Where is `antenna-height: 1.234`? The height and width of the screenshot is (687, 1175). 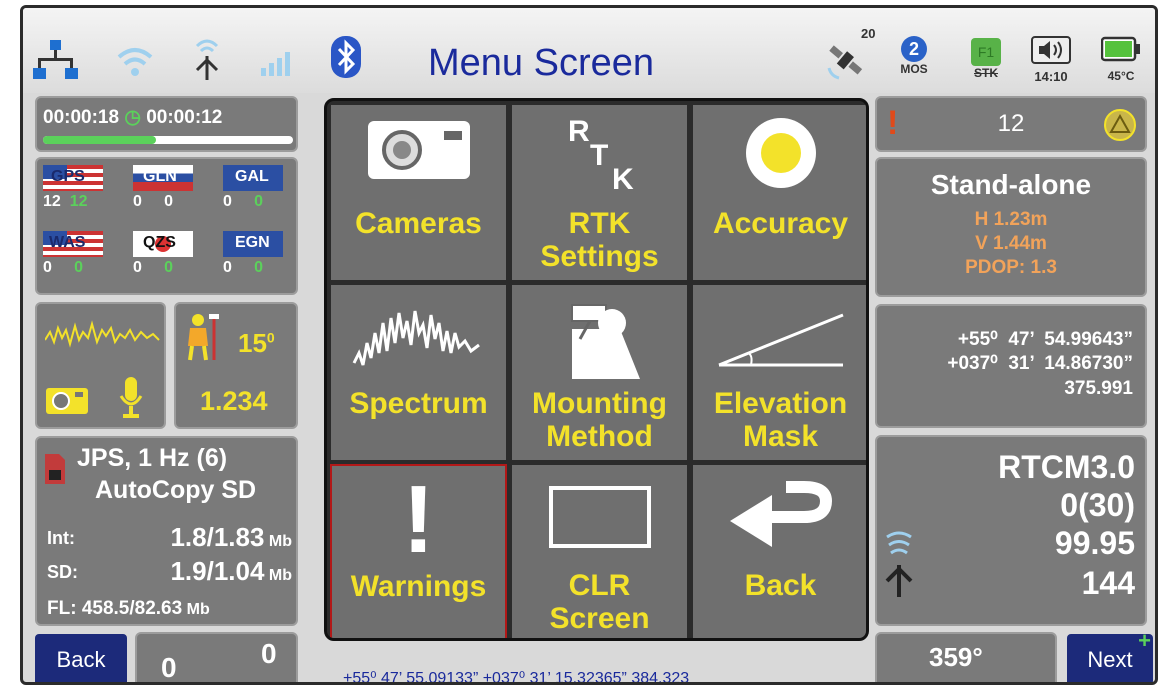
antenna-height: 1.234 is located at coordinates (234, 401).